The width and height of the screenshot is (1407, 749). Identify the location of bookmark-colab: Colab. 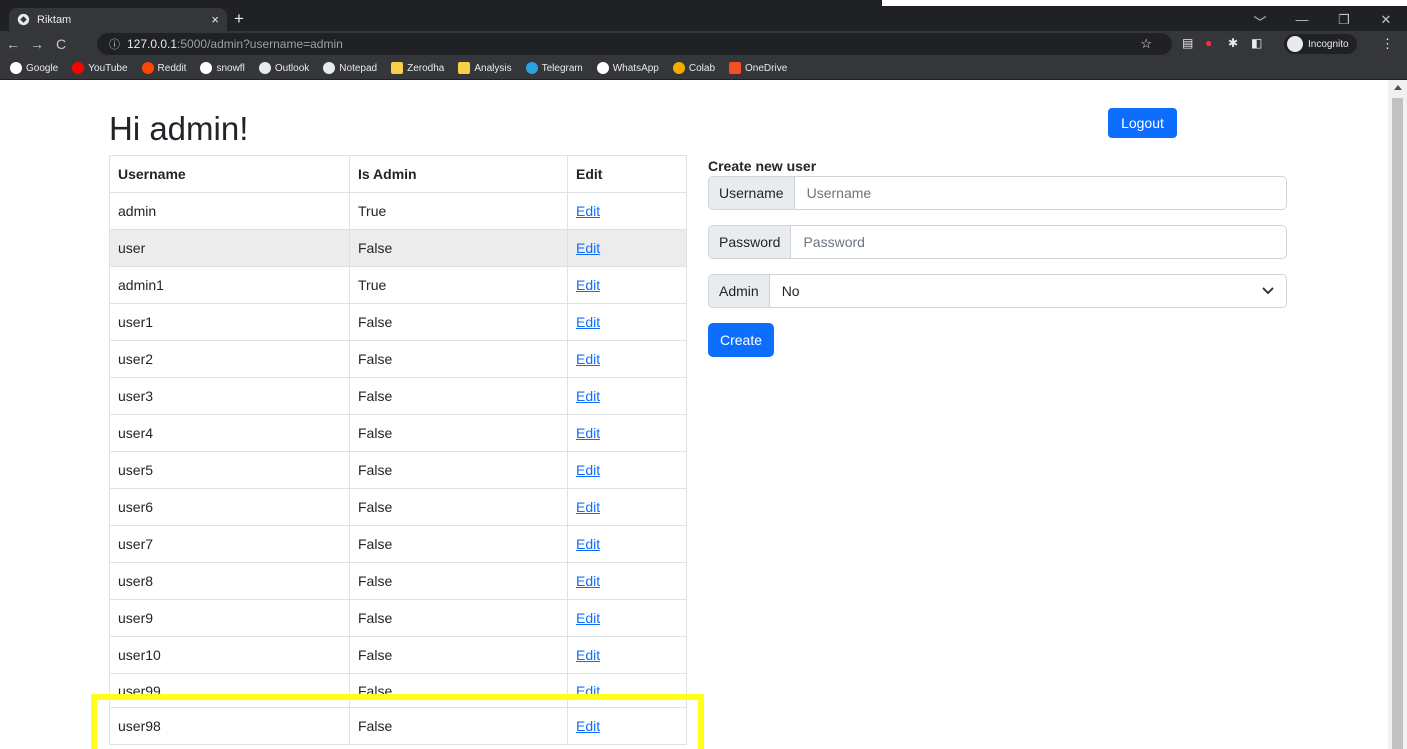
(694, 68).